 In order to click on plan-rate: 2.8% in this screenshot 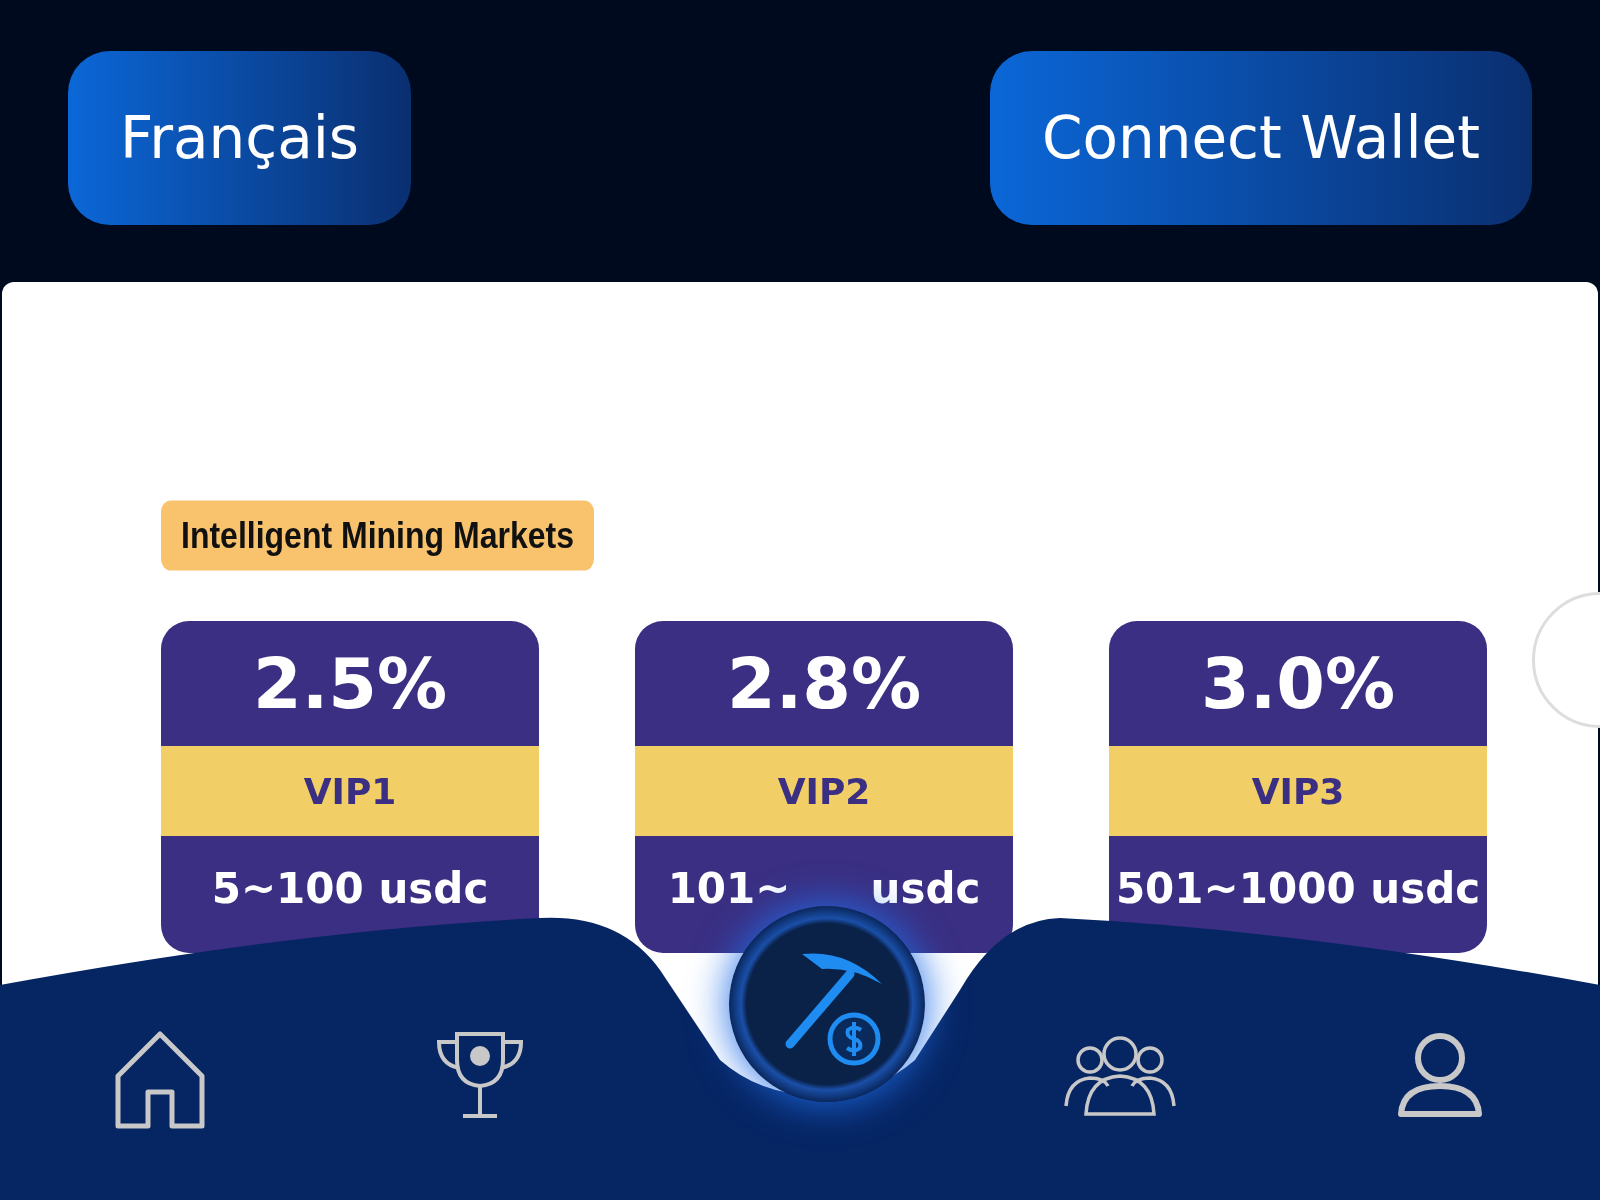, I will do `click(824, 684)`.